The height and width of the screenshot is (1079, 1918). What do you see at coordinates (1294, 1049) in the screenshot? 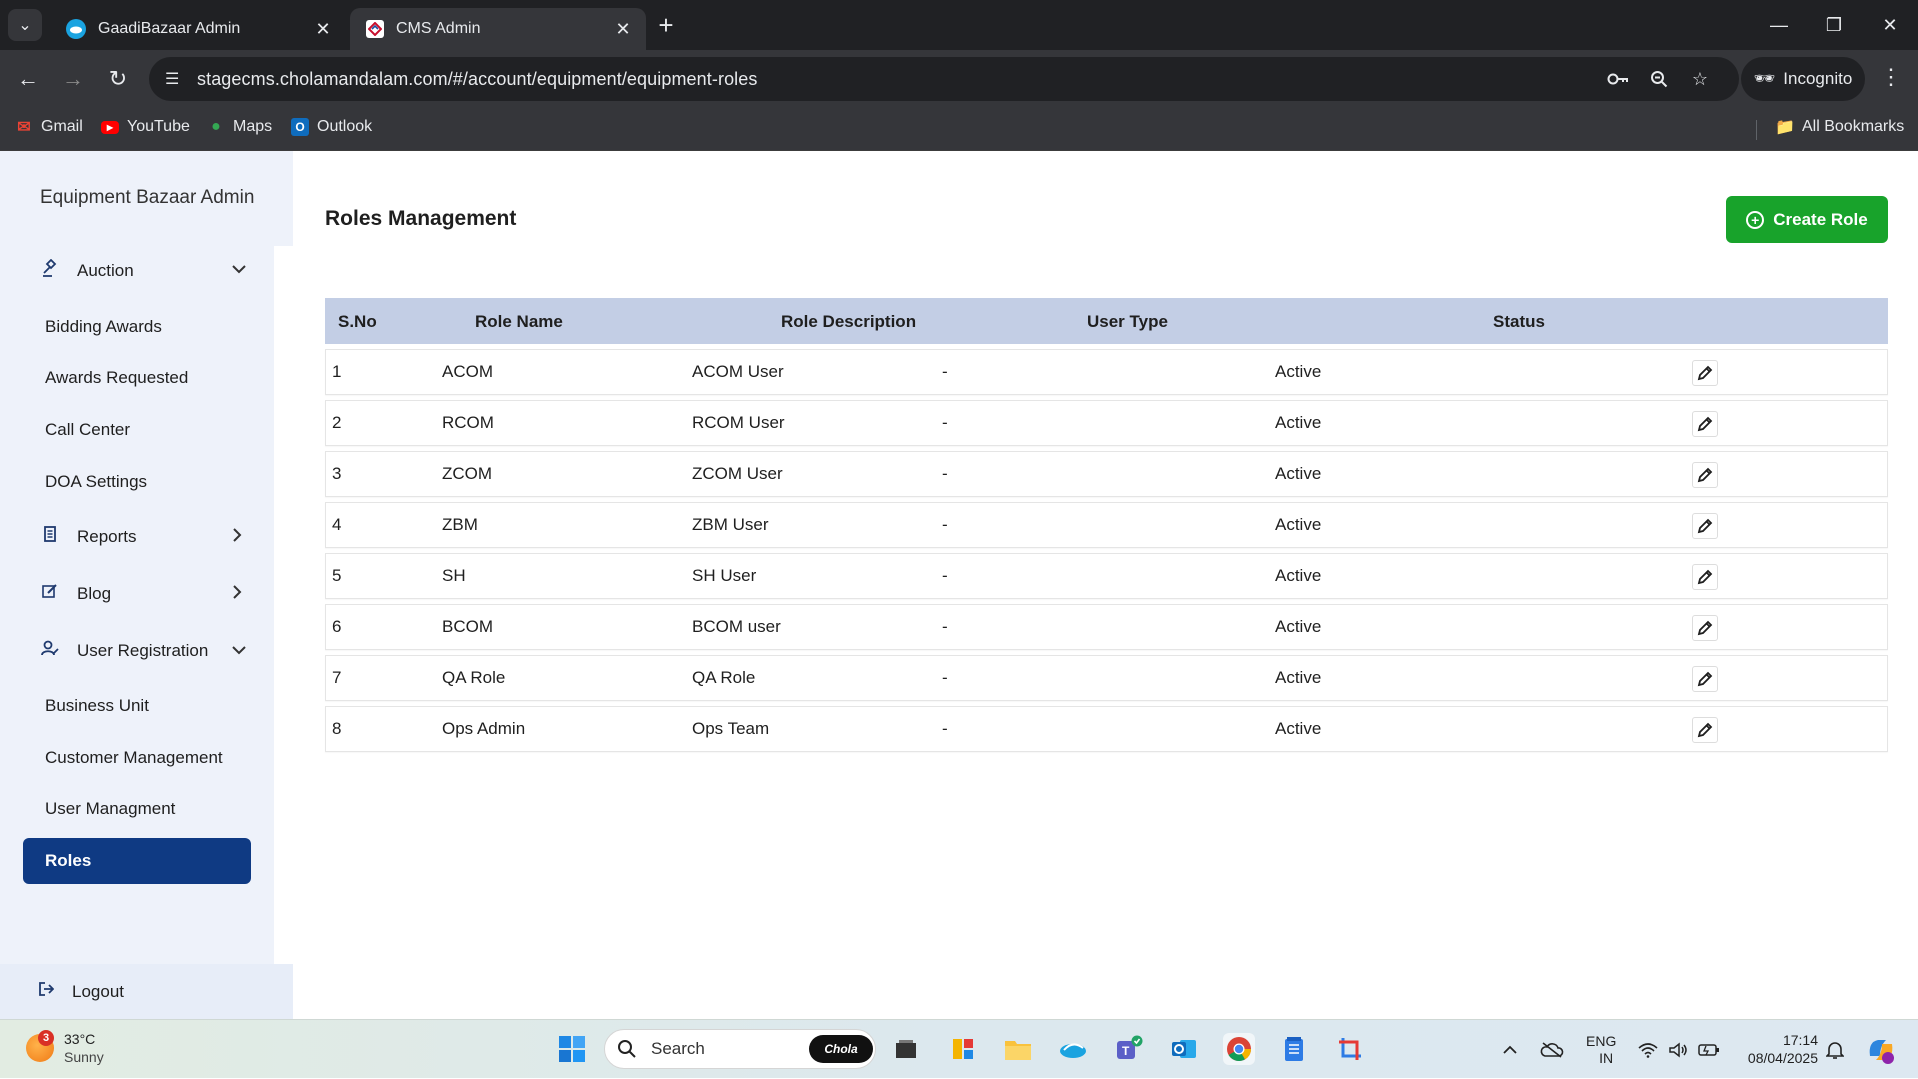
I see `notepad-icon` at bounding box center [1294, 1049].